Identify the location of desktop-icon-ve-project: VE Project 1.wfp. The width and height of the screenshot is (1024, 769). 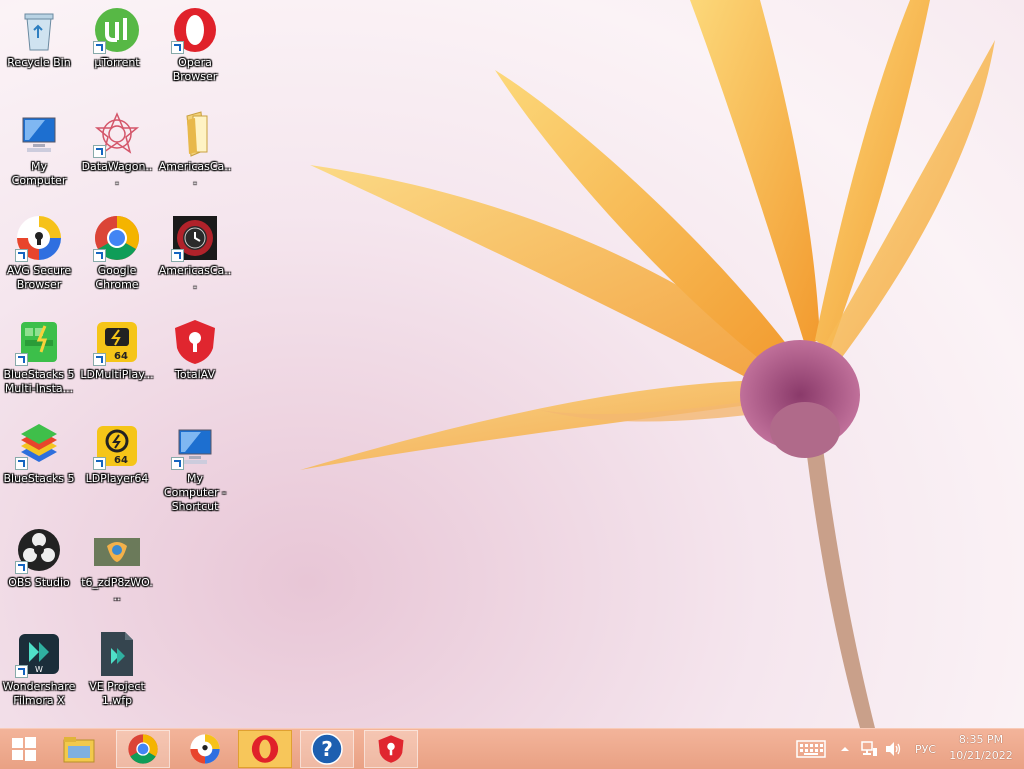
(117, 666).